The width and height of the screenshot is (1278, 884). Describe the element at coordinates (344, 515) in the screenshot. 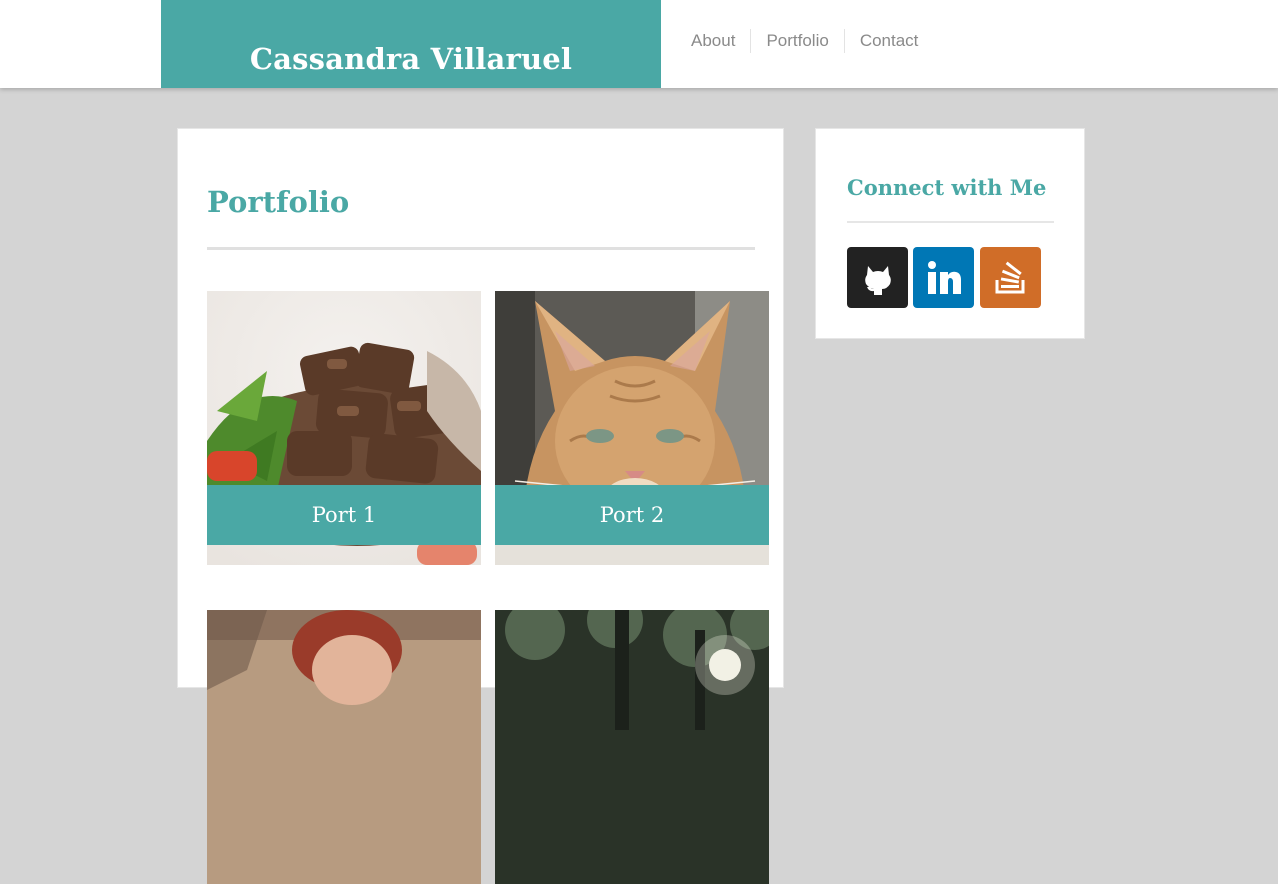

I see `tile-caption: Port 1` at that location.